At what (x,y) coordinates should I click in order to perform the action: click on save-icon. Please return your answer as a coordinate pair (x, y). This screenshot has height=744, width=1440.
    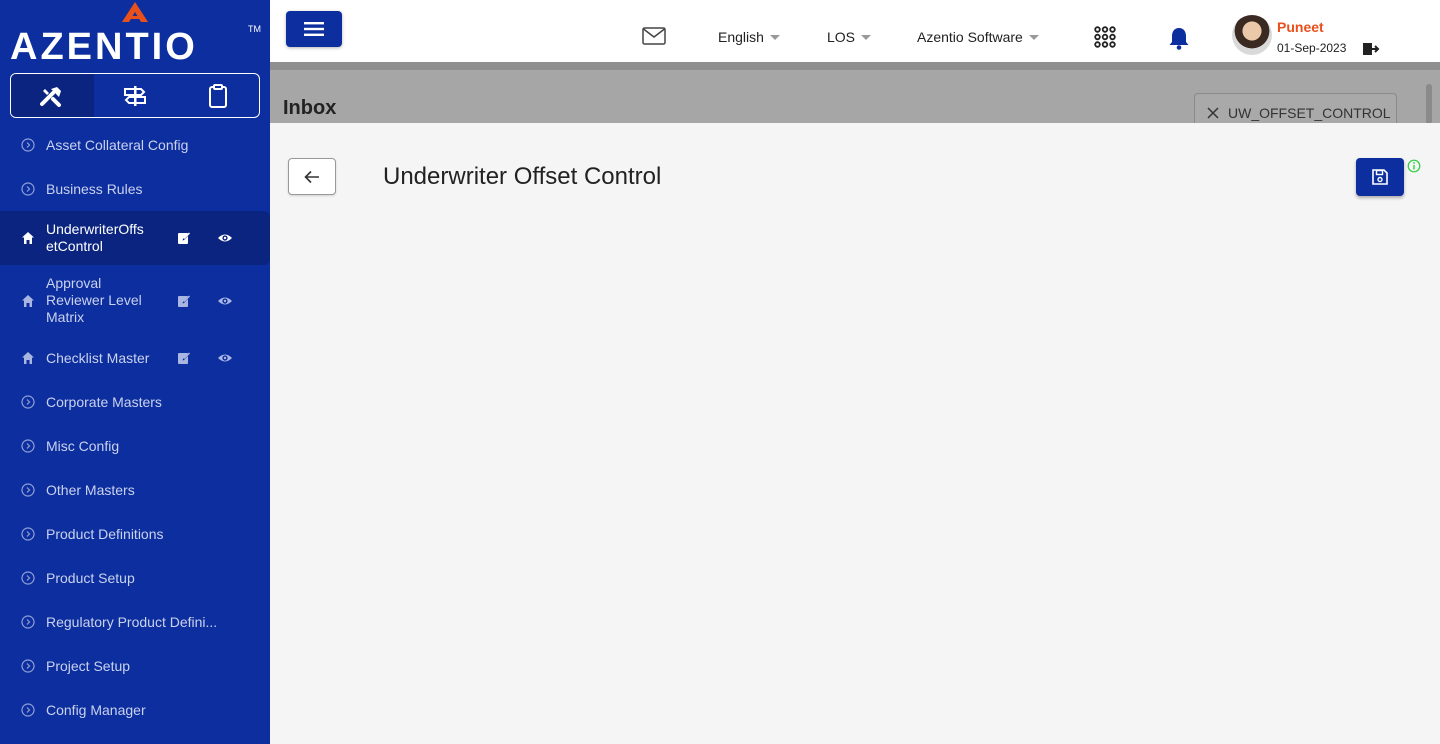
    Looking at the image, I should click on (1380, 177).